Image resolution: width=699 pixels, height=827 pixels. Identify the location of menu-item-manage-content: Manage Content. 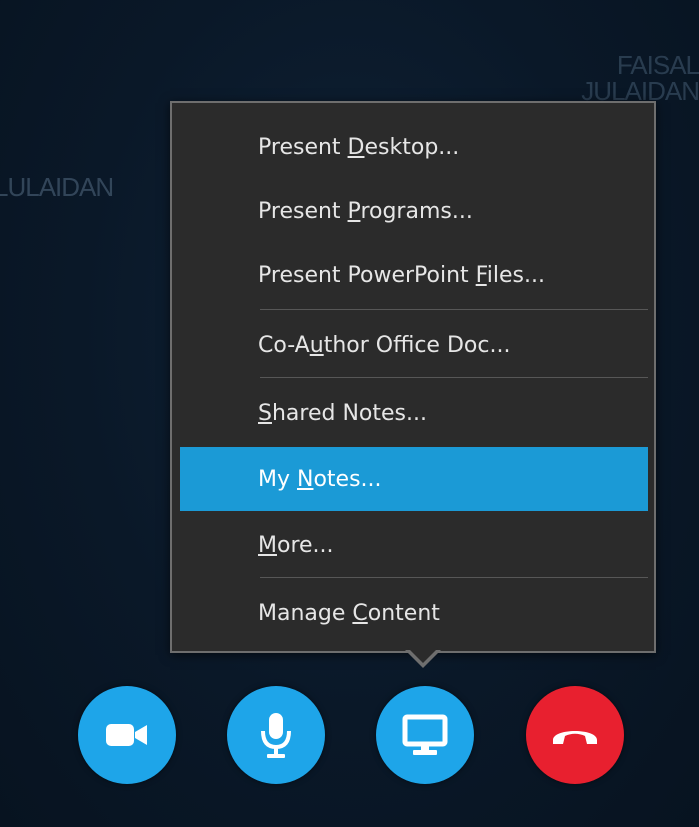
(414, 613).